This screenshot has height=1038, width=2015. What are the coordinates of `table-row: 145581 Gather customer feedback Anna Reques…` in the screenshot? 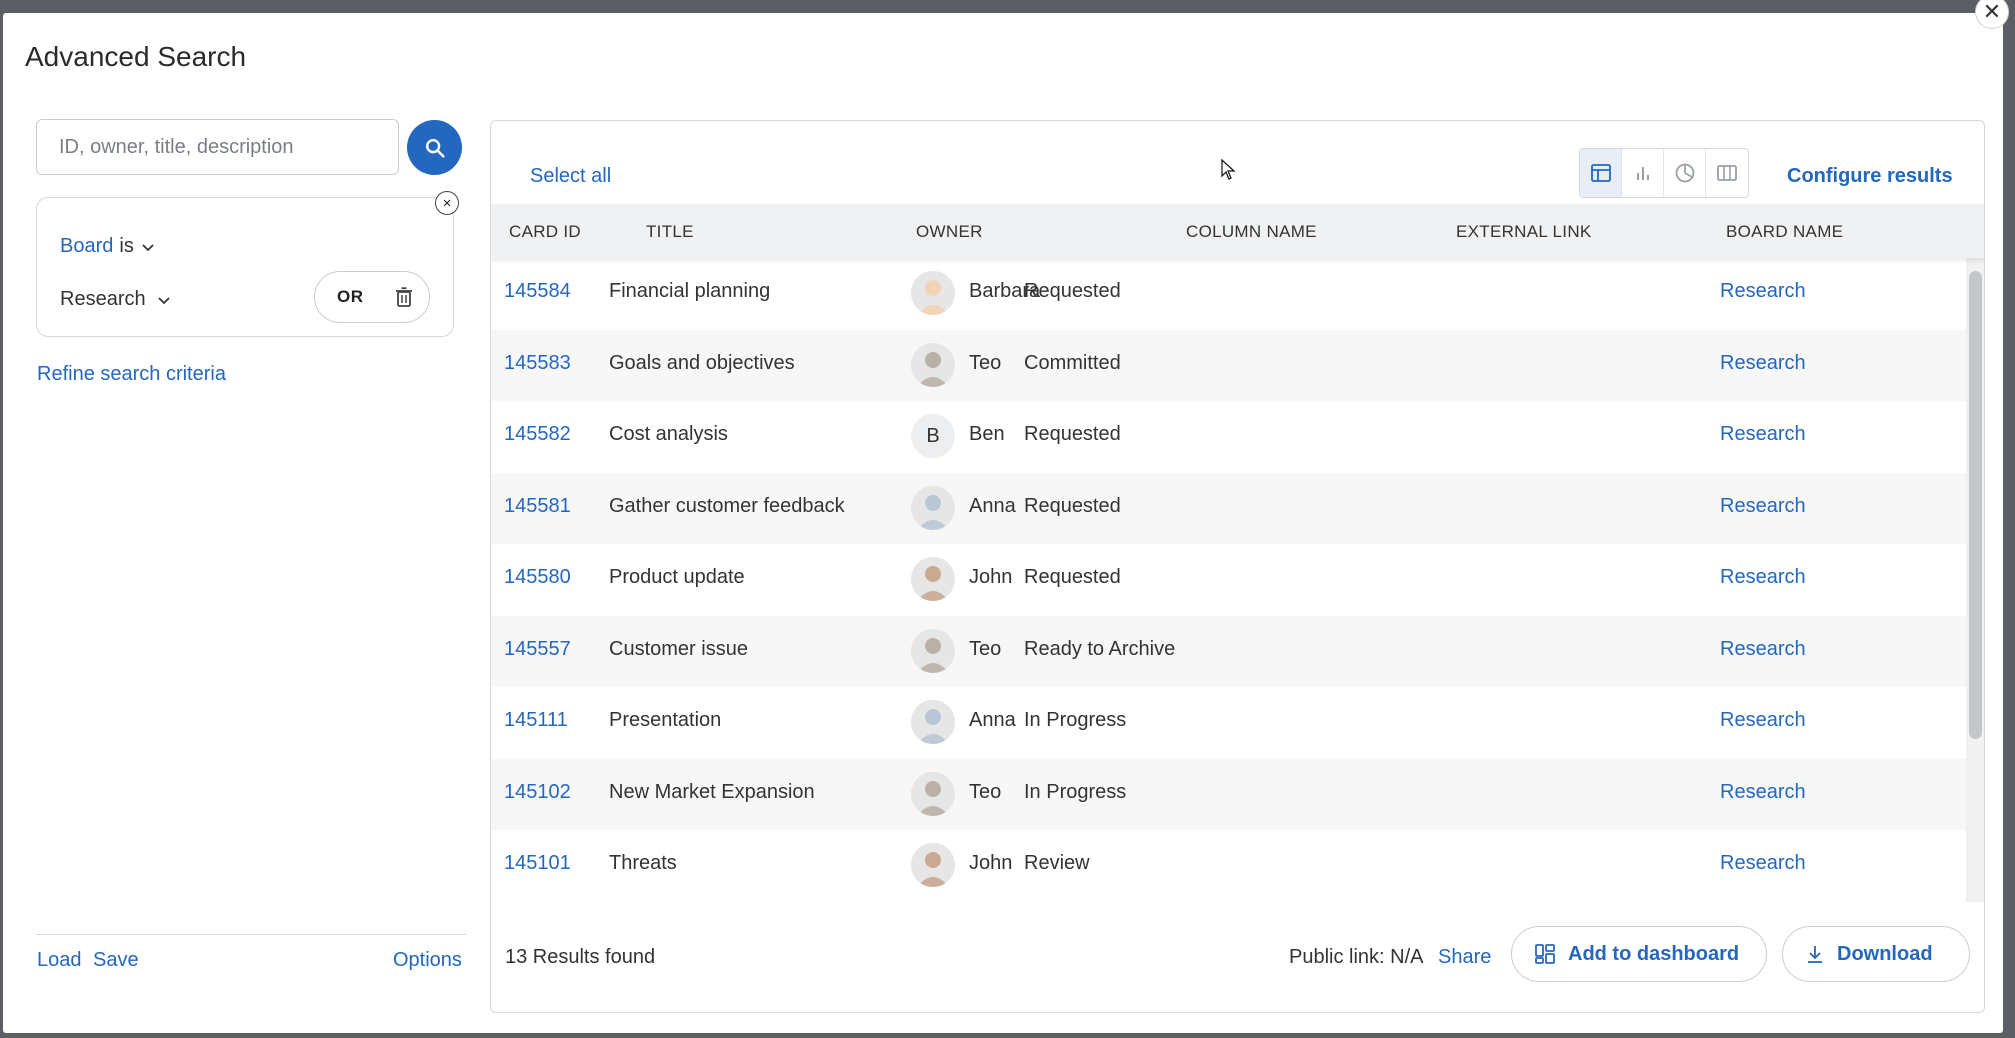 It's located at (1228, 508).